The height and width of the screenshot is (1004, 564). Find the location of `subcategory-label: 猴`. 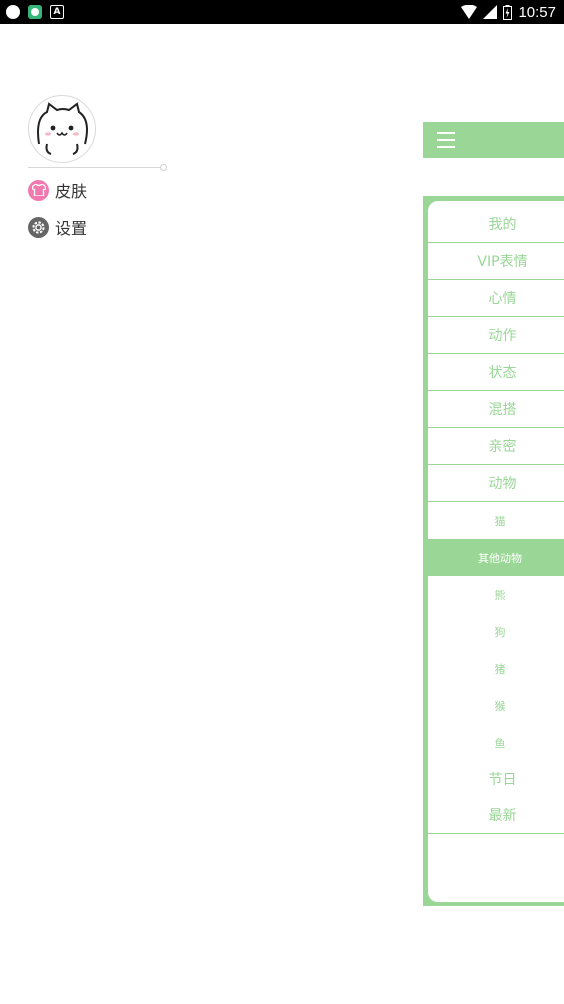

subcategory-label: 猴 is located at coordinates (500, 706).